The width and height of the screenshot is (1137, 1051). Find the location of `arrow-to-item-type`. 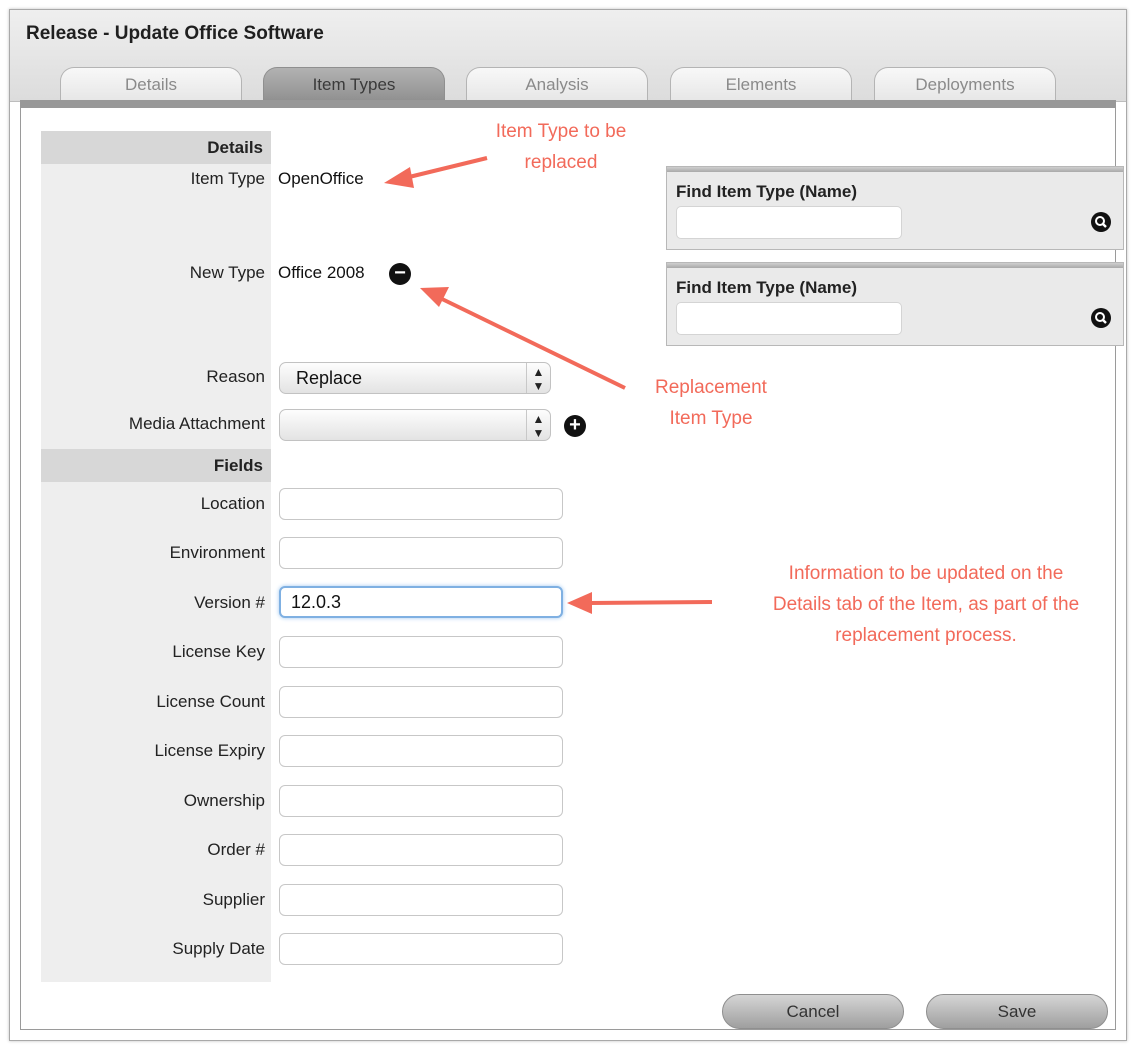

arrow-to-item-type is located at coordinates (446, 168).